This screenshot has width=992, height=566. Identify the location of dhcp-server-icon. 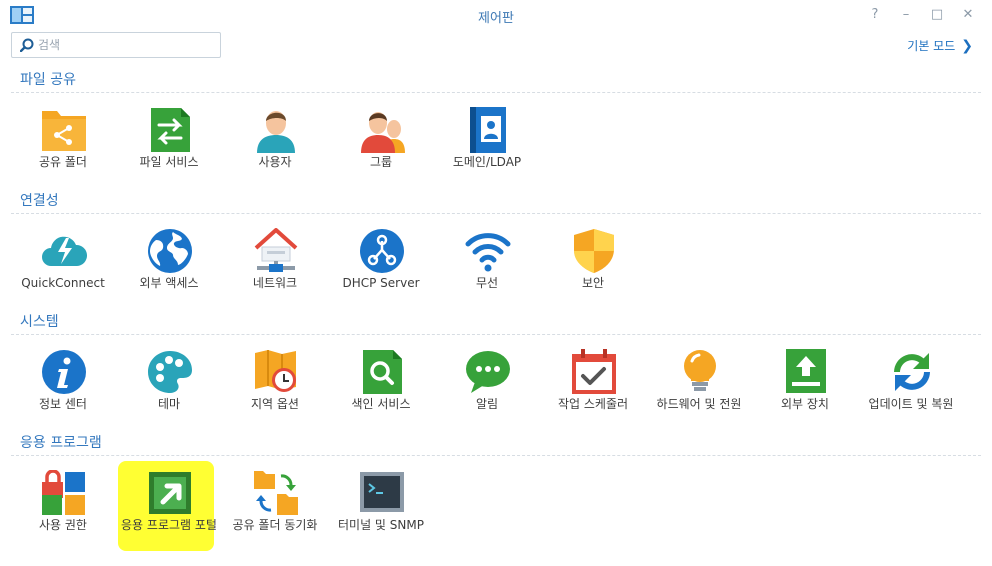
(382, 251).